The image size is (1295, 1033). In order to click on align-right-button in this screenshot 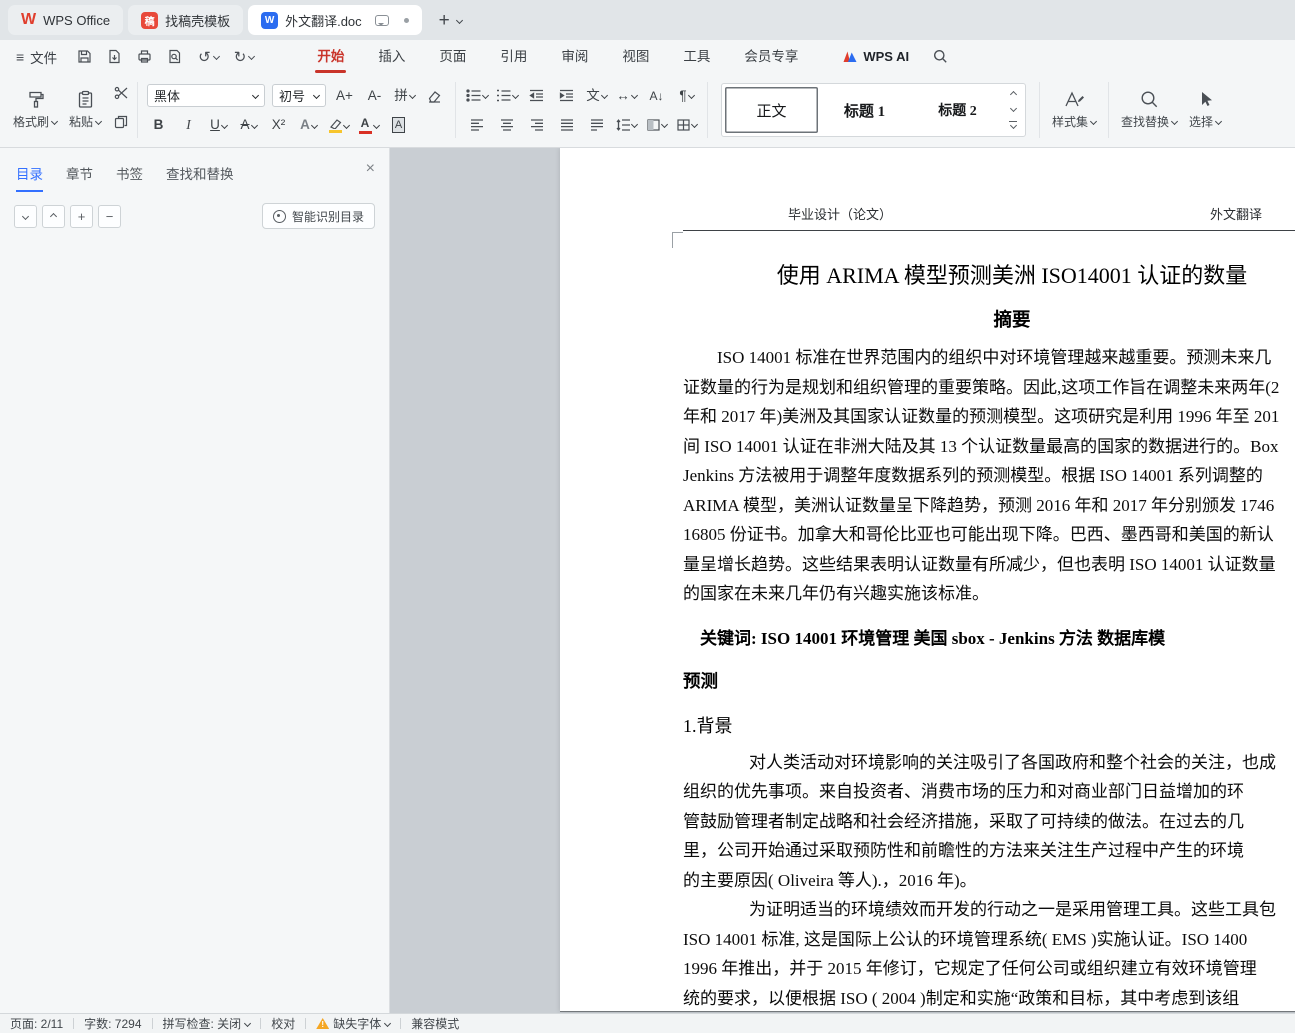, I will do `click(536, 125)`.